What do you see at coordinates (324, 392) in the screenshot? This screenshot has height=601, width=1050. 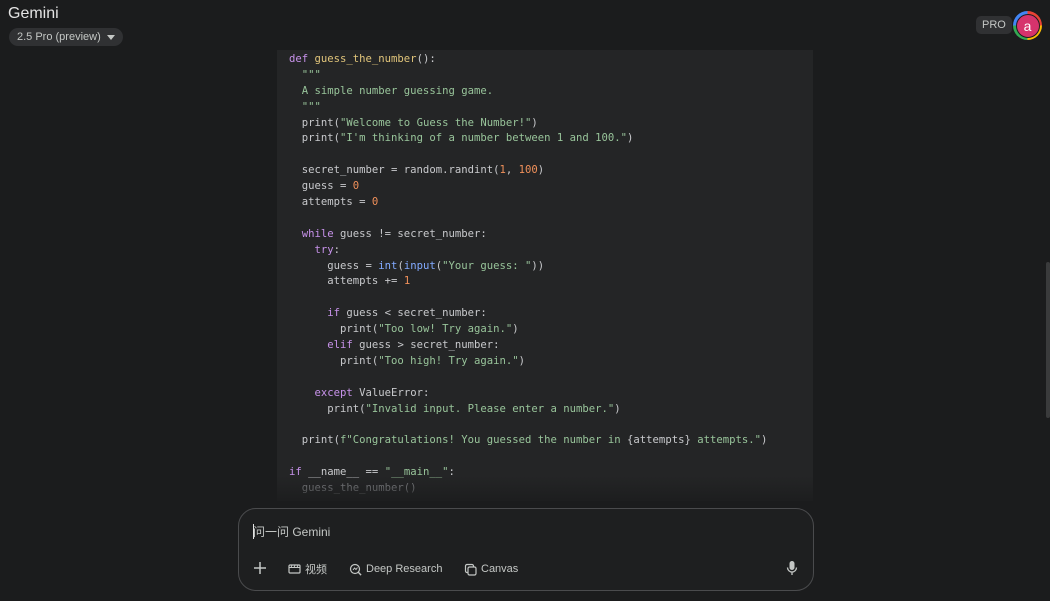 I see `code-token: except` at bounding box center [324, 392].